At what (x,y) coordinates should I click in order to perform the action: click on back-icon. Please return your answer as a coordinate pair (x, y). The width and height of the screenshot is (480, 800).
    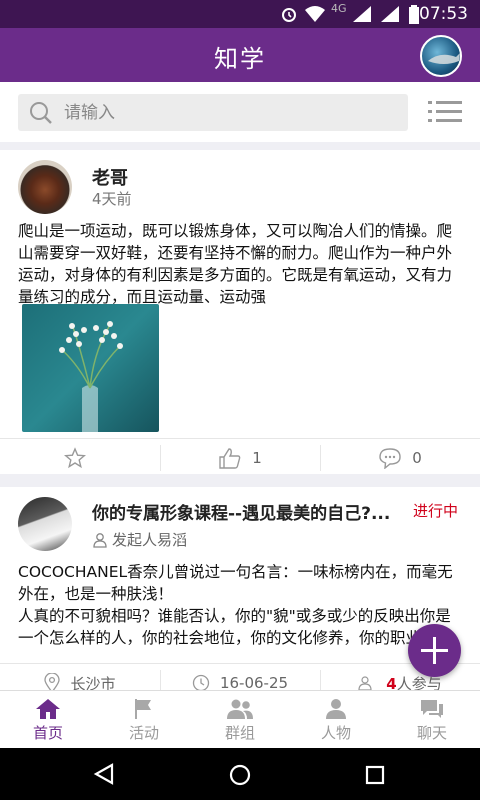
    Looking at the image, I should click on (104, 774).